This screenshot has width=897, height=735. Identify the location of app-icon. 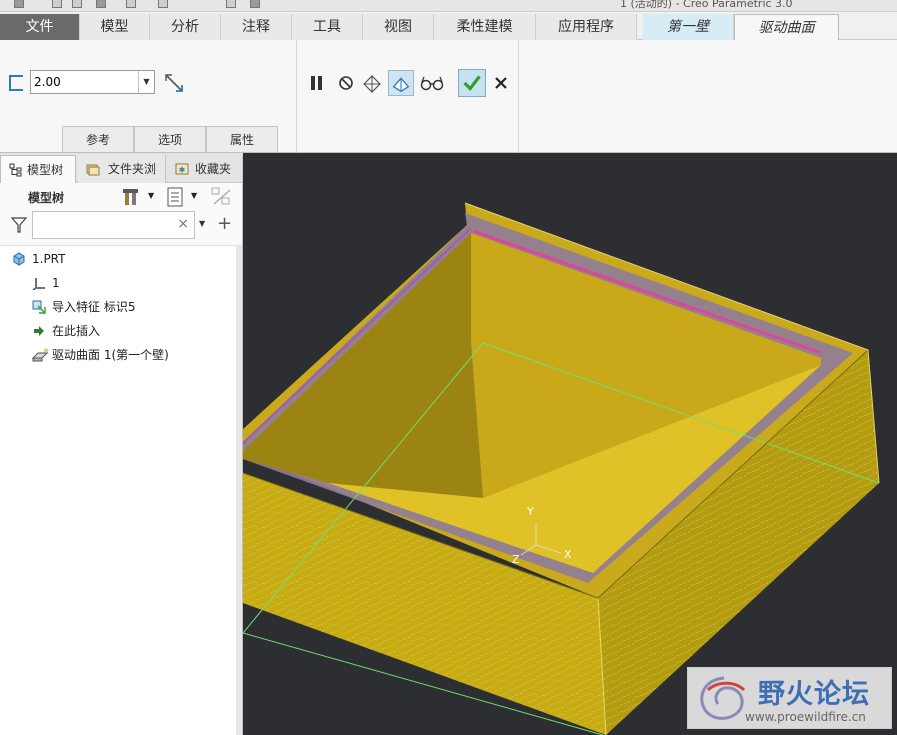
(19, 4).